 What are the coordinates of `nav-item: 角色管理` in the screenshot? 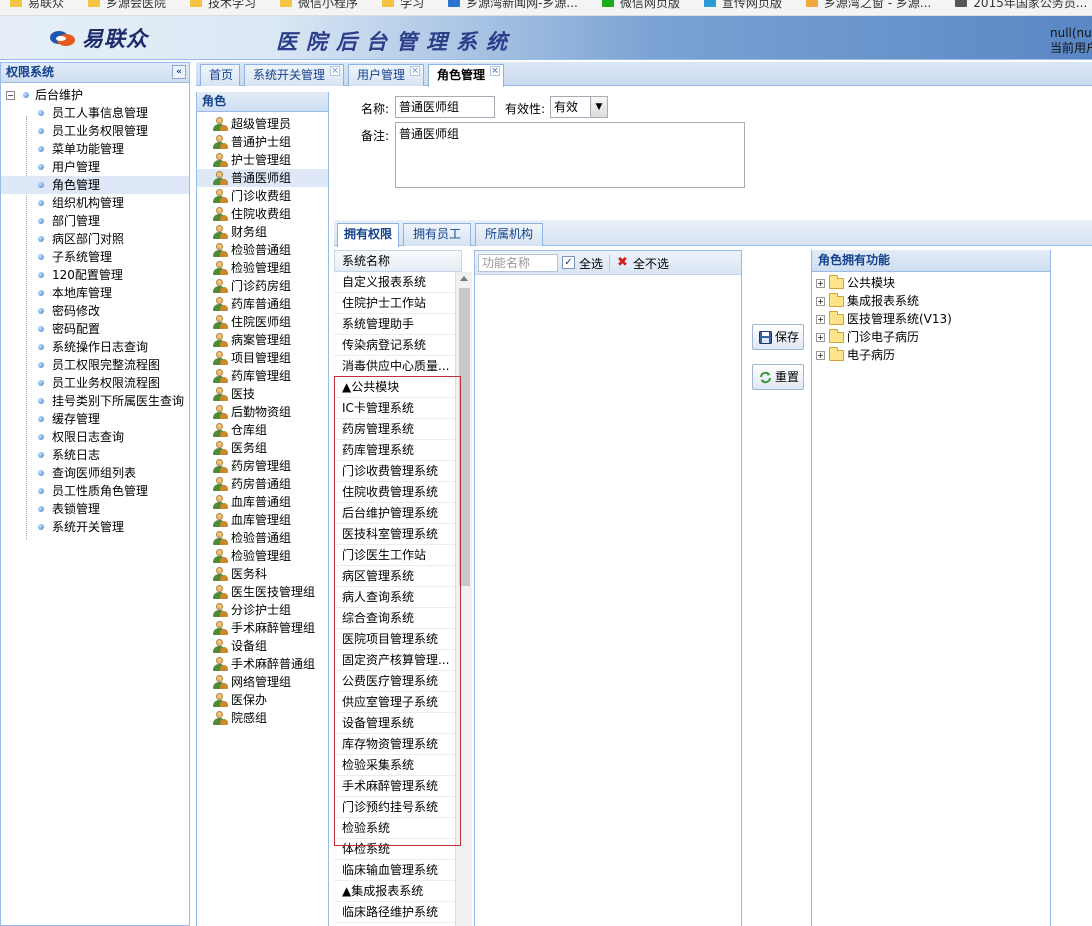 It's located at (95, 185).